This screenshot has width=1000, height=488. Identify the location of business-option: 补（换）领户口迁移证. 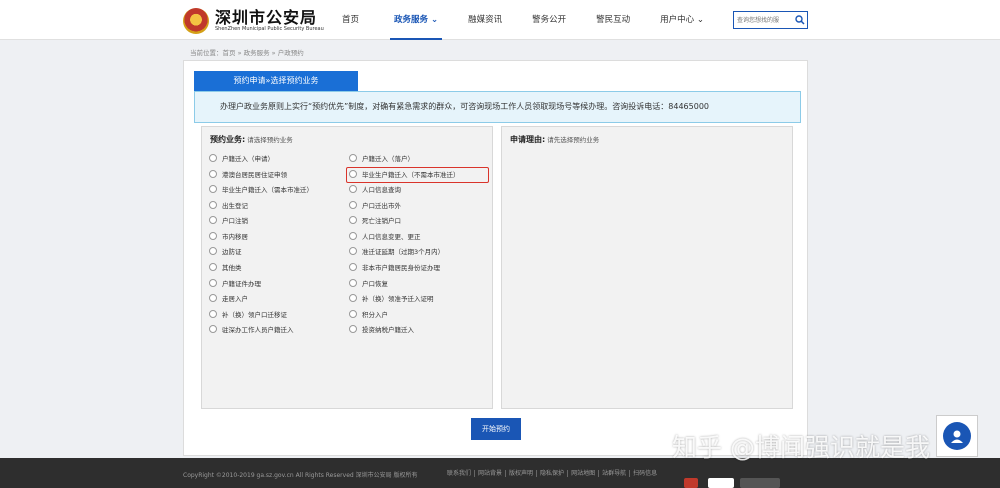
(248, 314).